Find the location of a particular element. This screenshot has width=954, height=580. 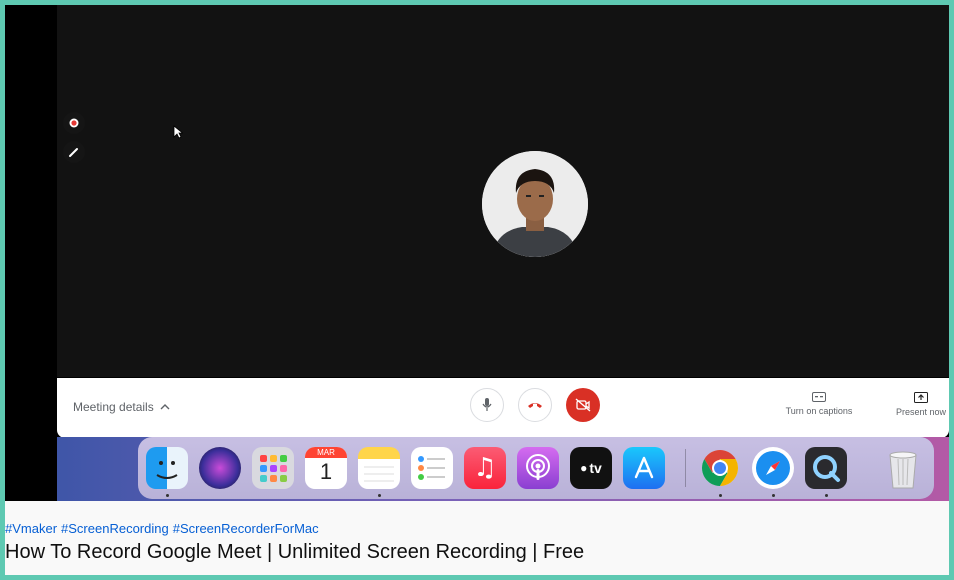

tv-label: tv is located at coordinates (595, 468).